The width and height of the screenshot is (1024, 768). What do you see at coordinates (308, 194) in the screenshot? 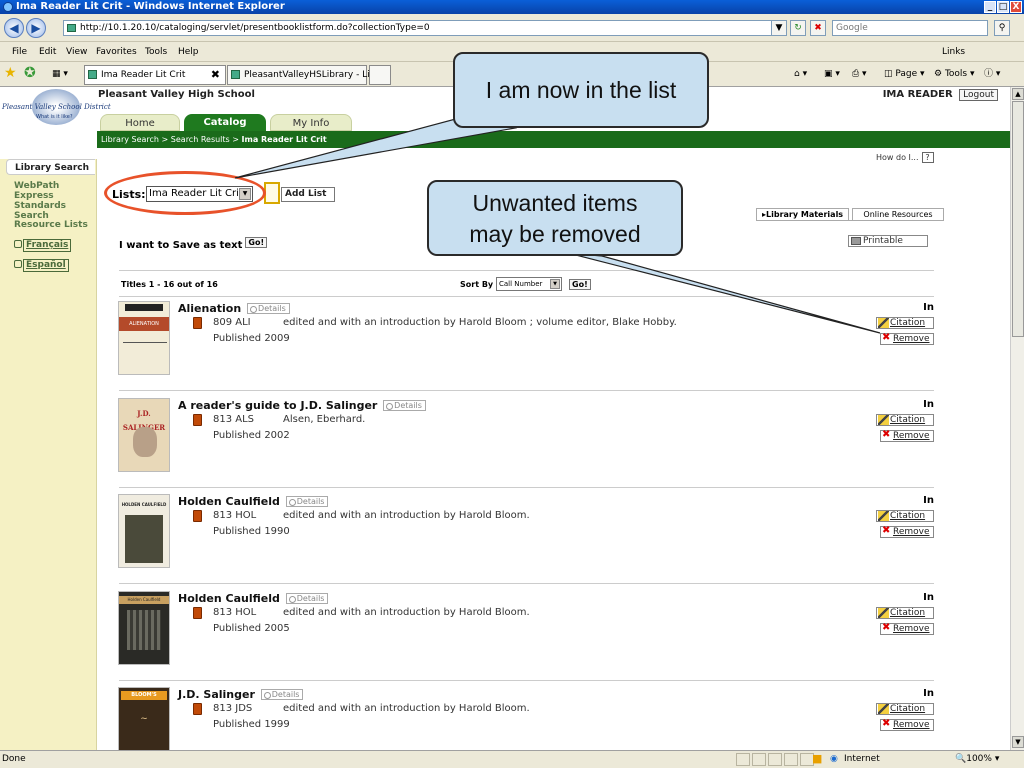
I see `add-list-button: Add List` at bounding box center [308, 194].